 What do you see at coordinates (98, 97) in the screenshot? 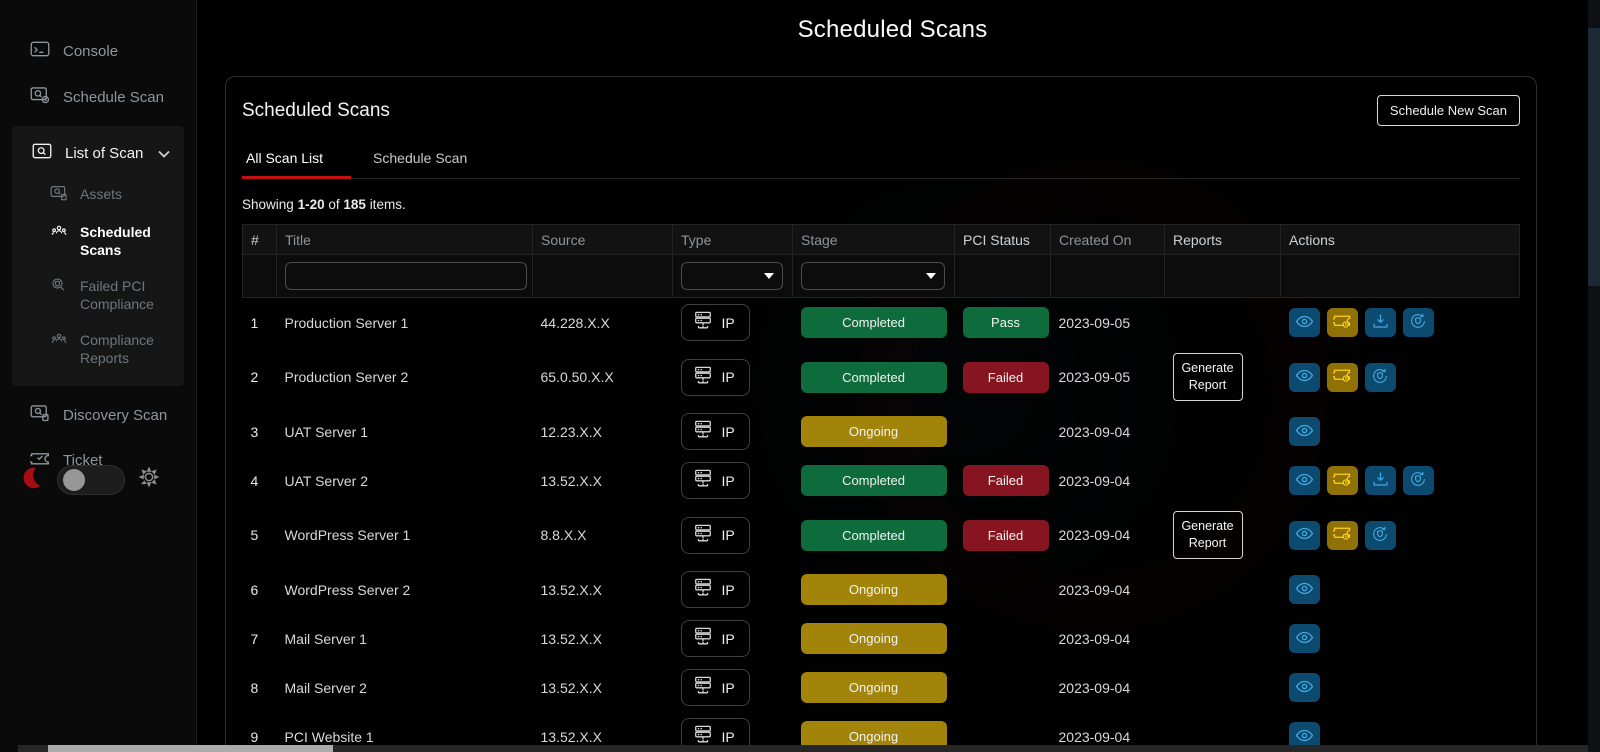
I see `sidebar-item-schedule-scan: Schedule Scan` at bounding box center [98, 97].